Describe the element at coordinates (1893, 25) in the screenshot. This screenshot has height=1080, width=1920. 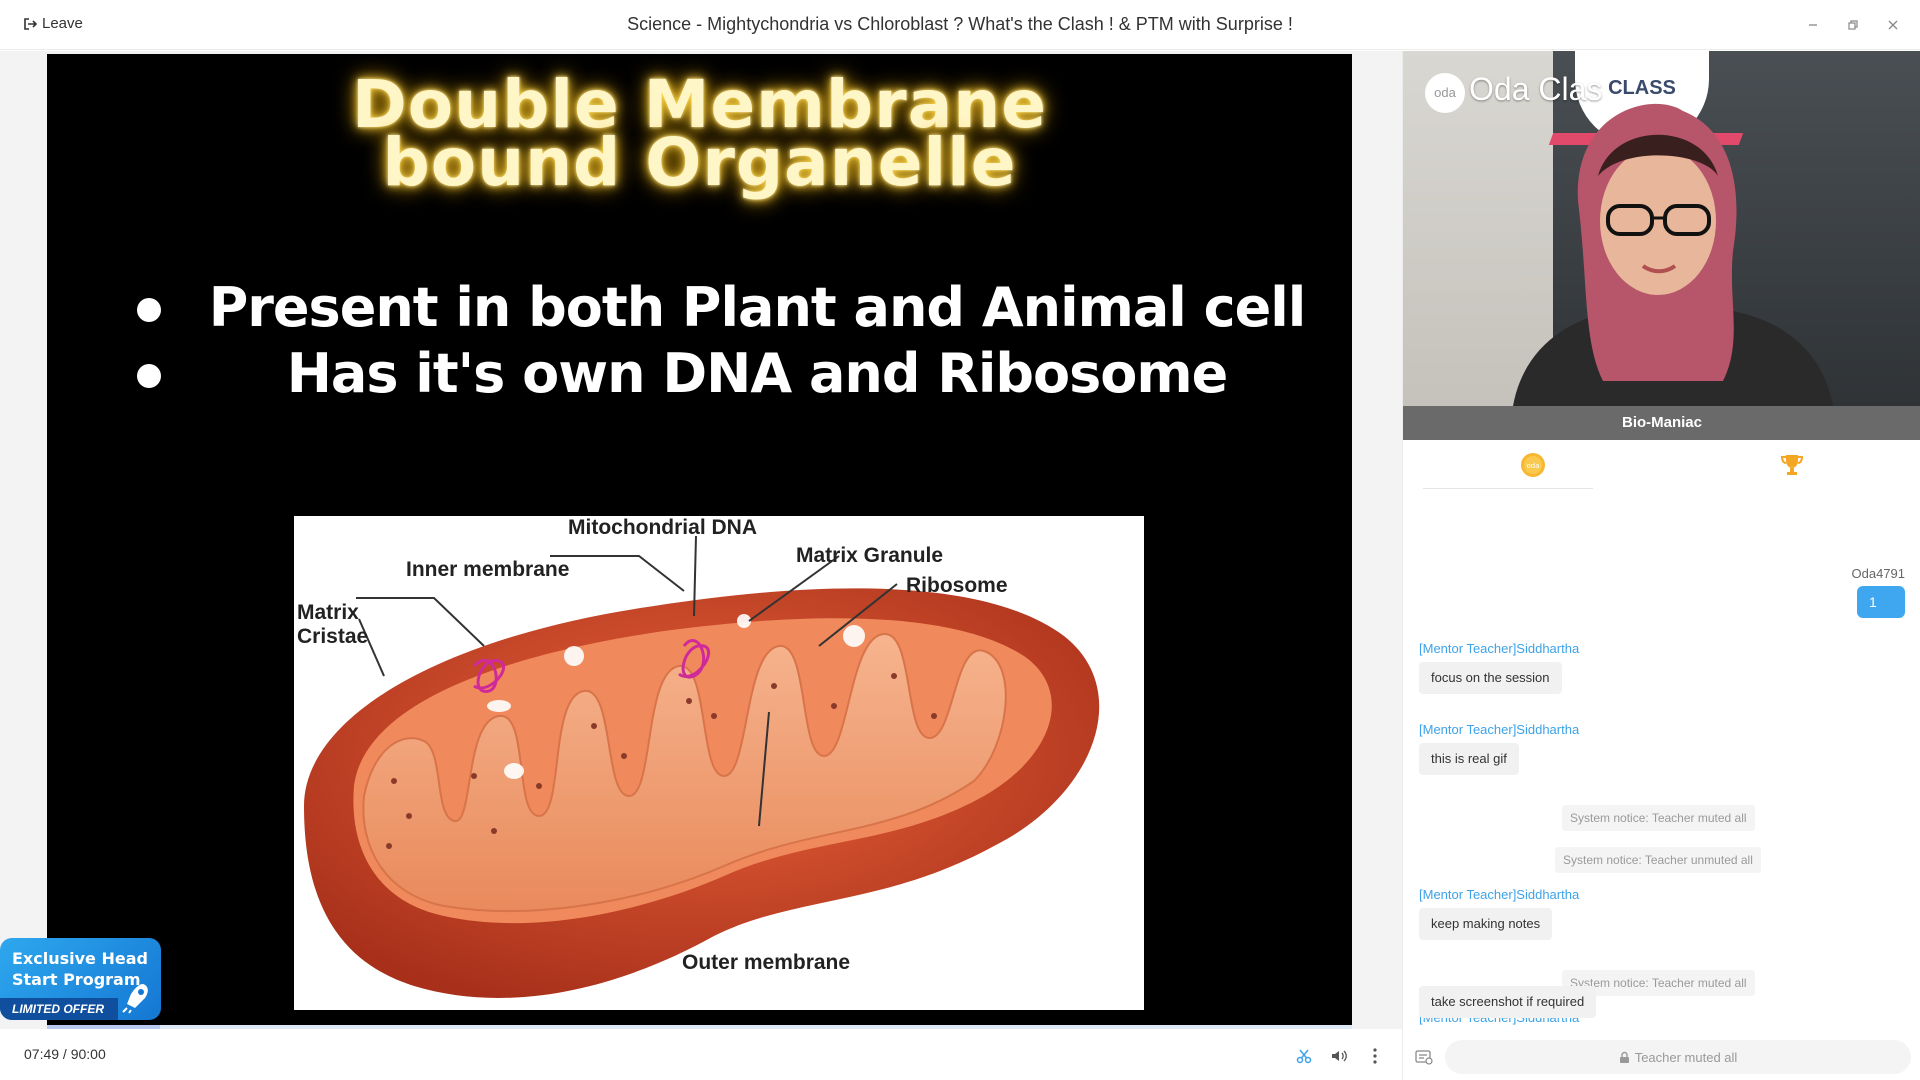
I see `close-icon` at that location.